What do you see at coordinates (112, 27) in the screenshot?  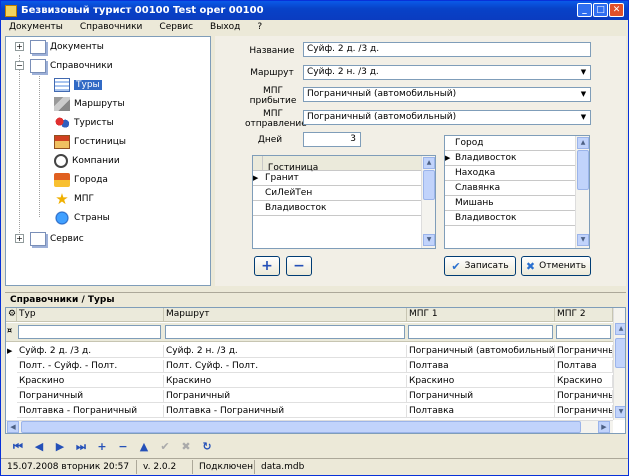 I see `menu-references: Справочники` at bounding box center [112, 27].